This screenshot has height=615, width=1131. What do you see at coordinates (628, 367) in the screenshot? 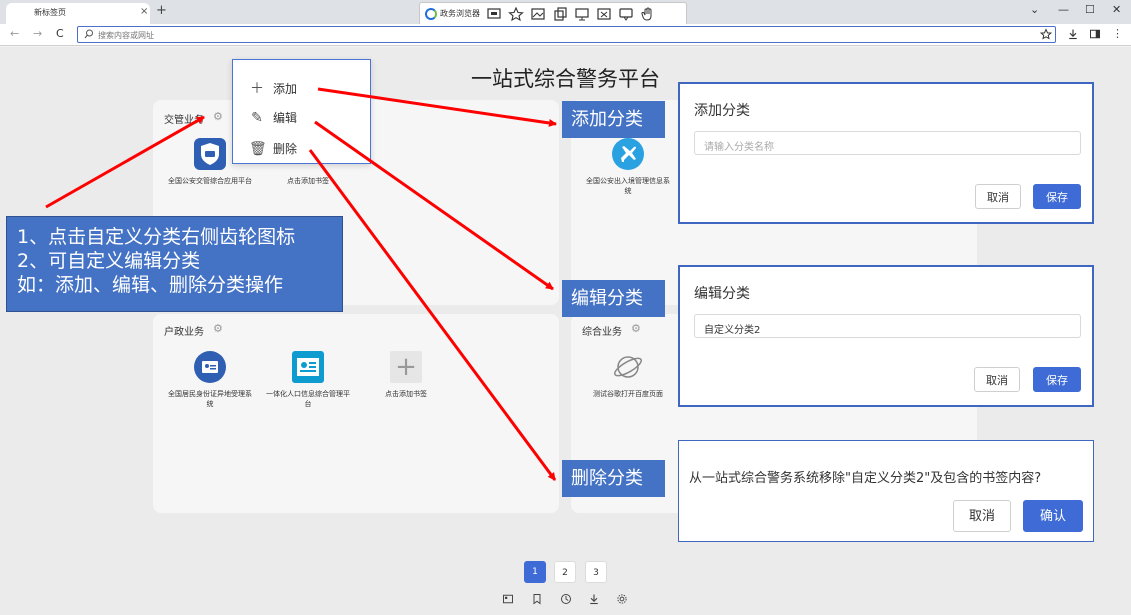
I see `planet-icon` at bounding box center [628, 367].